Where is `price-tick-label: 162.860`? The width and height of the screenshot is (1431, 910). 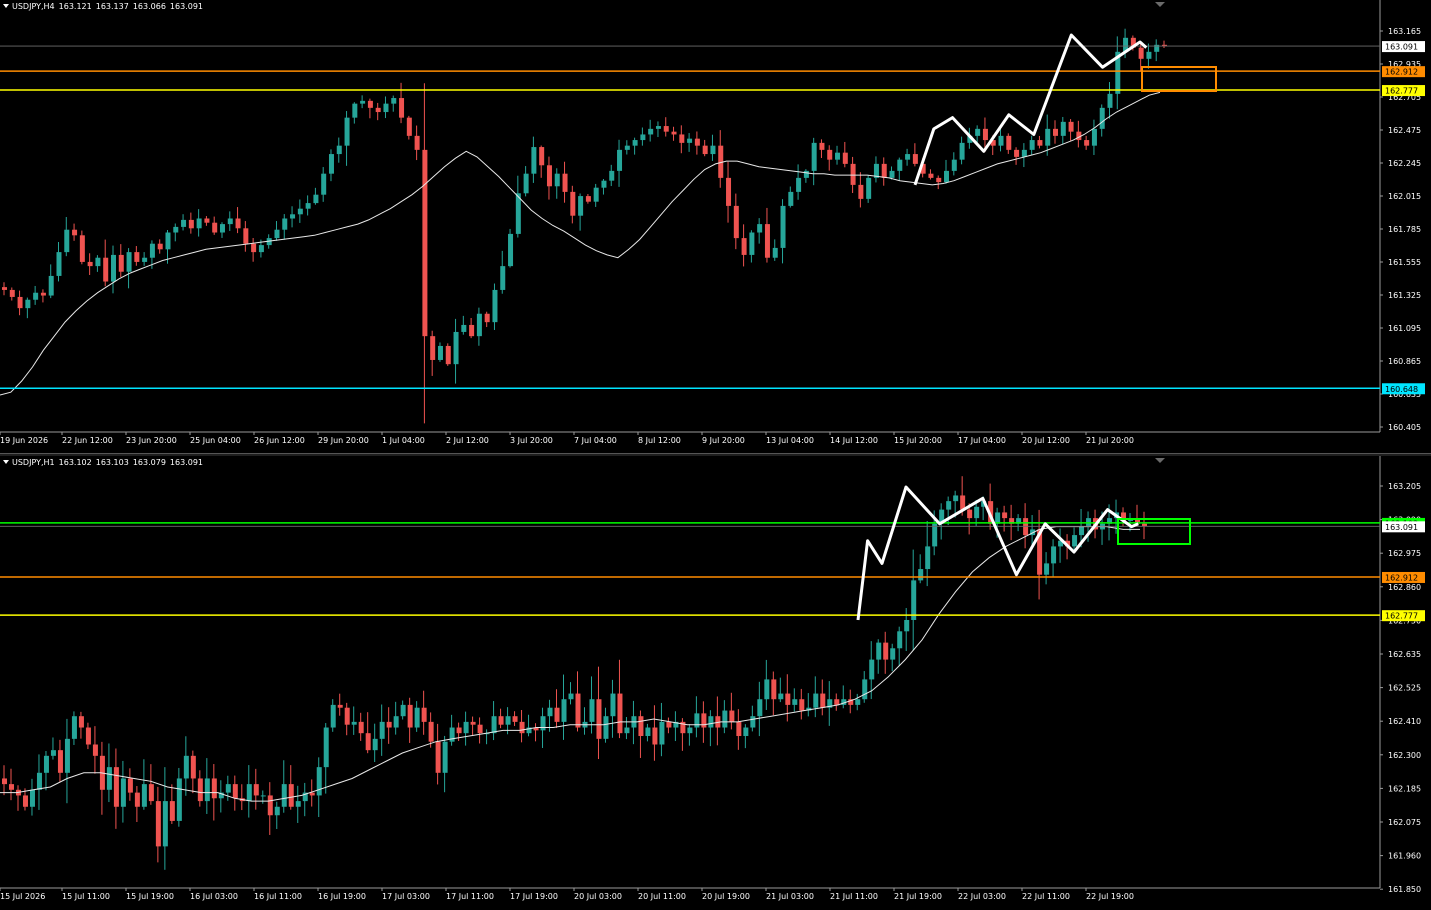 price-tick-label: 162.860 is located at coordinates (1404, 587).